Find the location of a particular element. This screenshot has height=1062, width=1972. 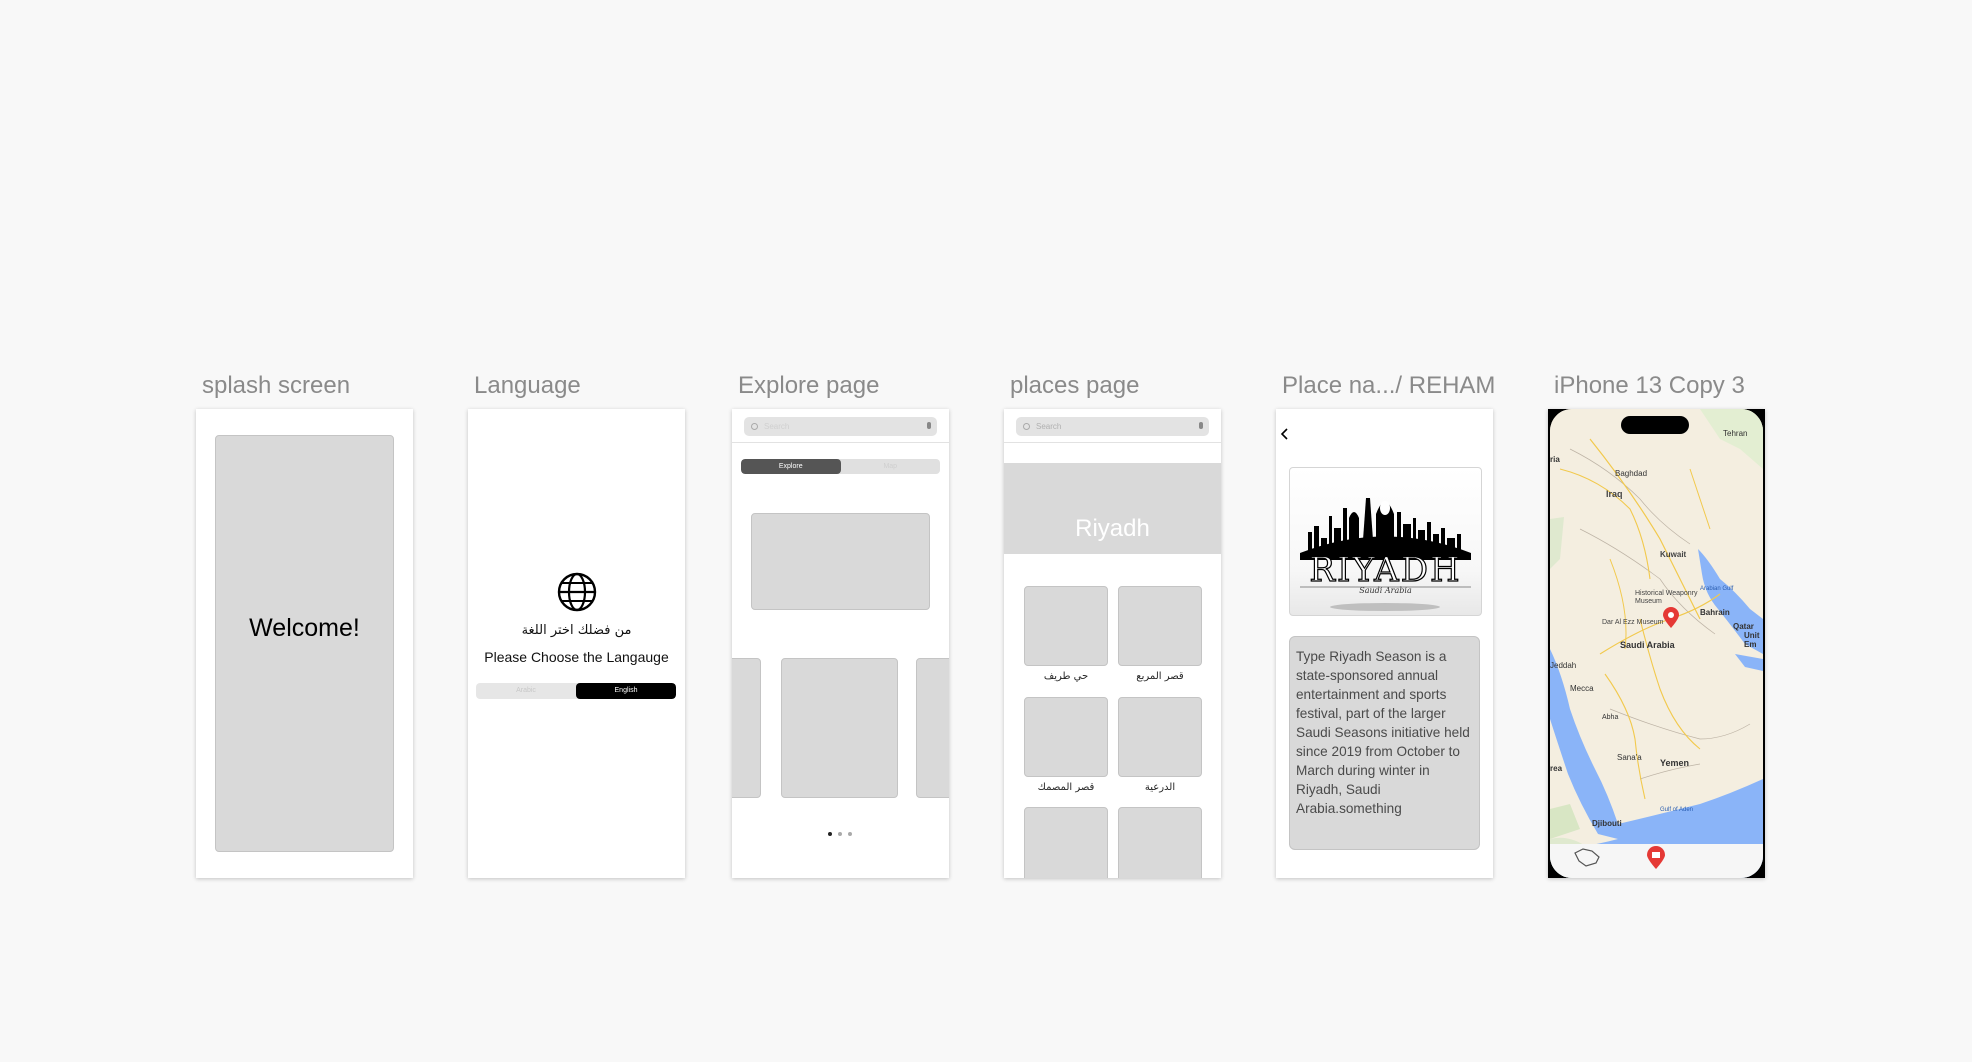

map-label-mecca: Mecca is located at coordinates (1582, 688).